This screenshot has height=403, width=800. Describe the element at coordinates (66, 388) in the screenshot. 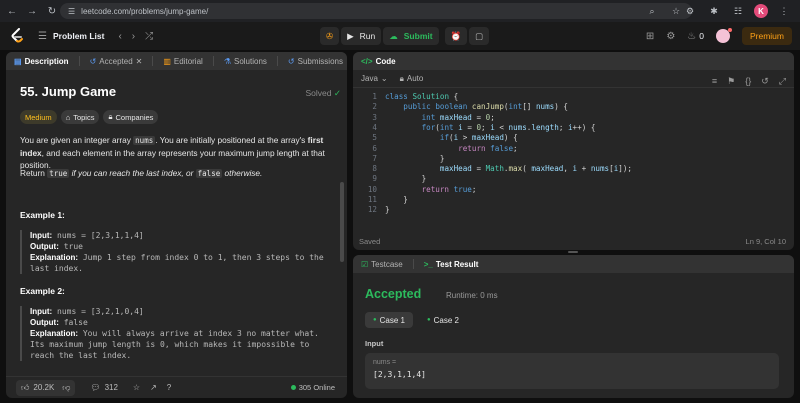

I see `thumbs-down-icon: 👎︎` at that location.